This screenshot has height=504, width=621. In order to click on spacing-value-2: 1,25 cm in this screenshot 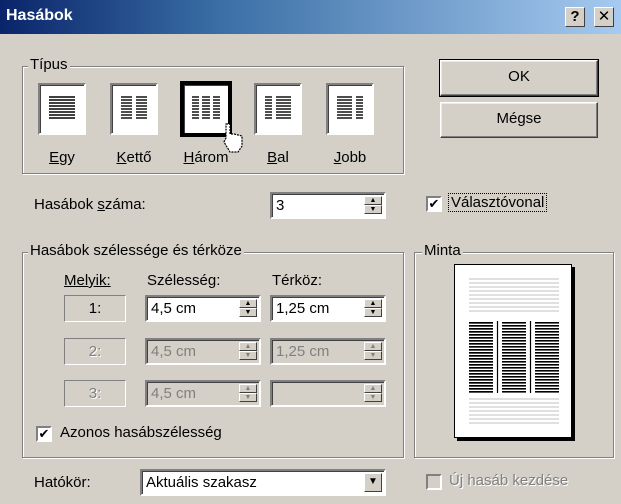, I will do `click(303, 351)`.